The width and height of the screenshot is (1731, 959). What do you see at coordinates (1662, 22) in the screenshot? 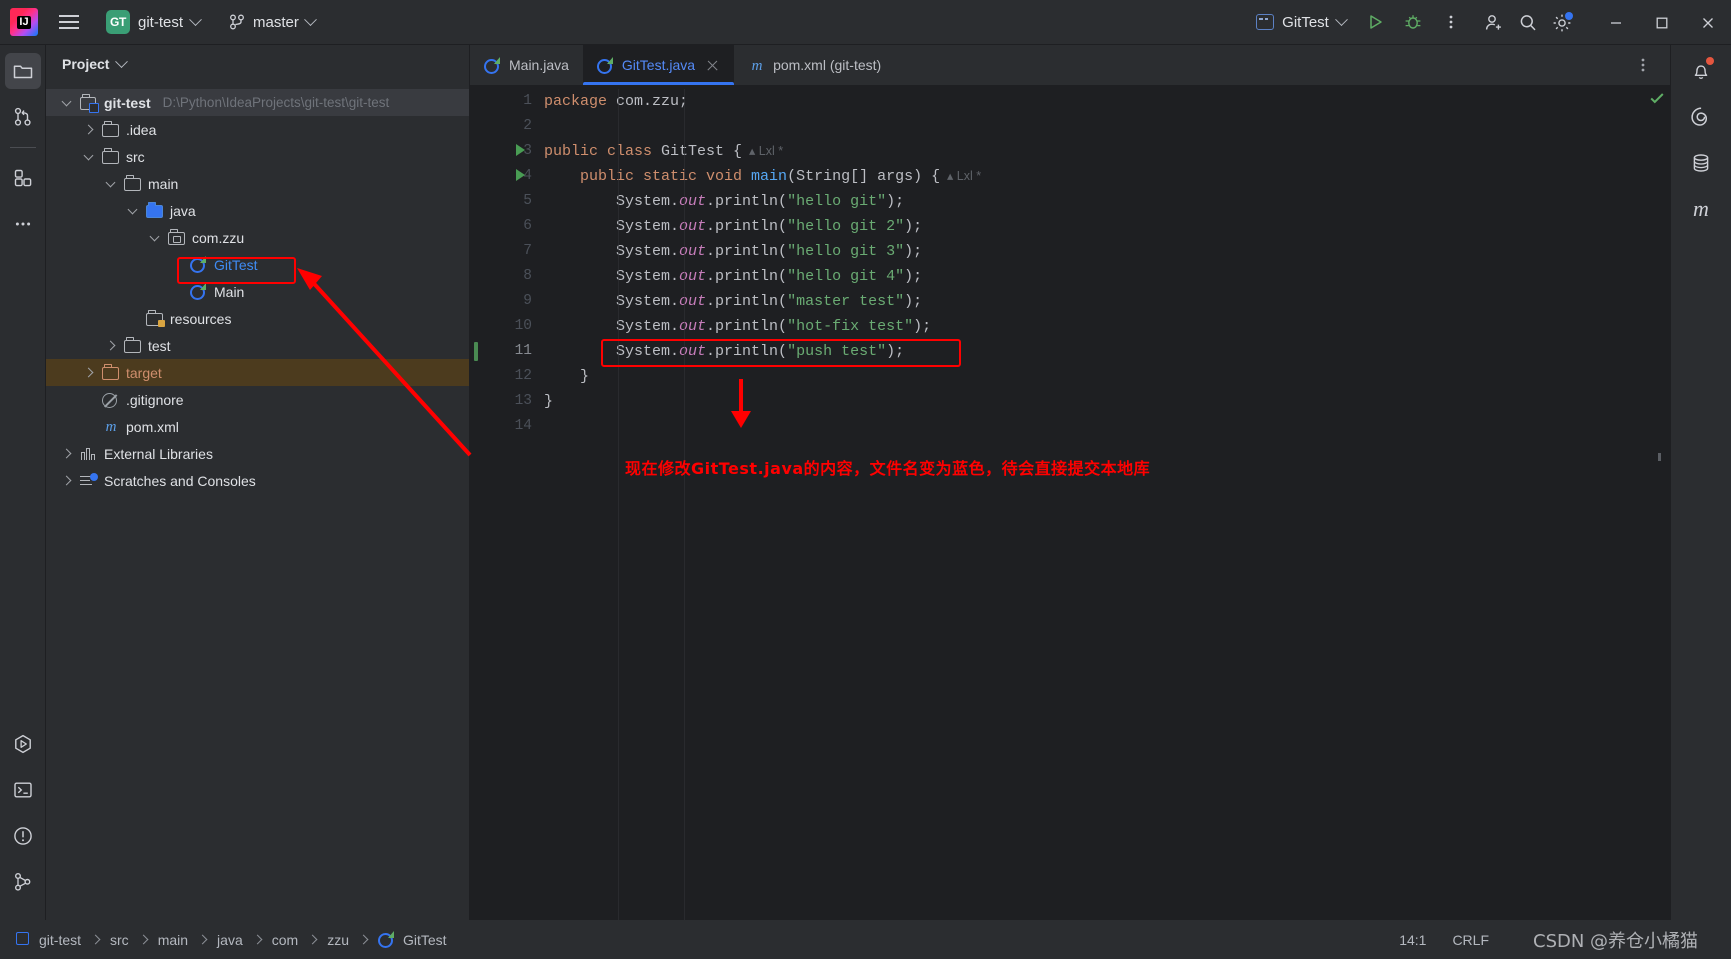
I see `maximize-button` at bounding box center [1662, 22].